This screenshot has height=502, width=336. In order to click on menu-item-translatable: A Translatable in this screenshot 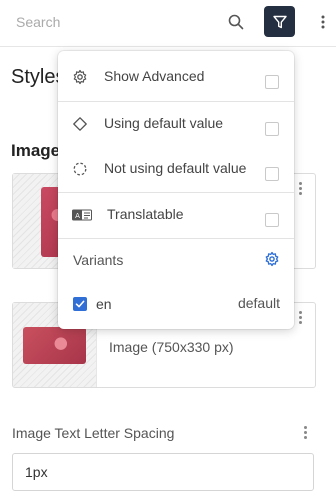, I will do `click(176, 215)`.